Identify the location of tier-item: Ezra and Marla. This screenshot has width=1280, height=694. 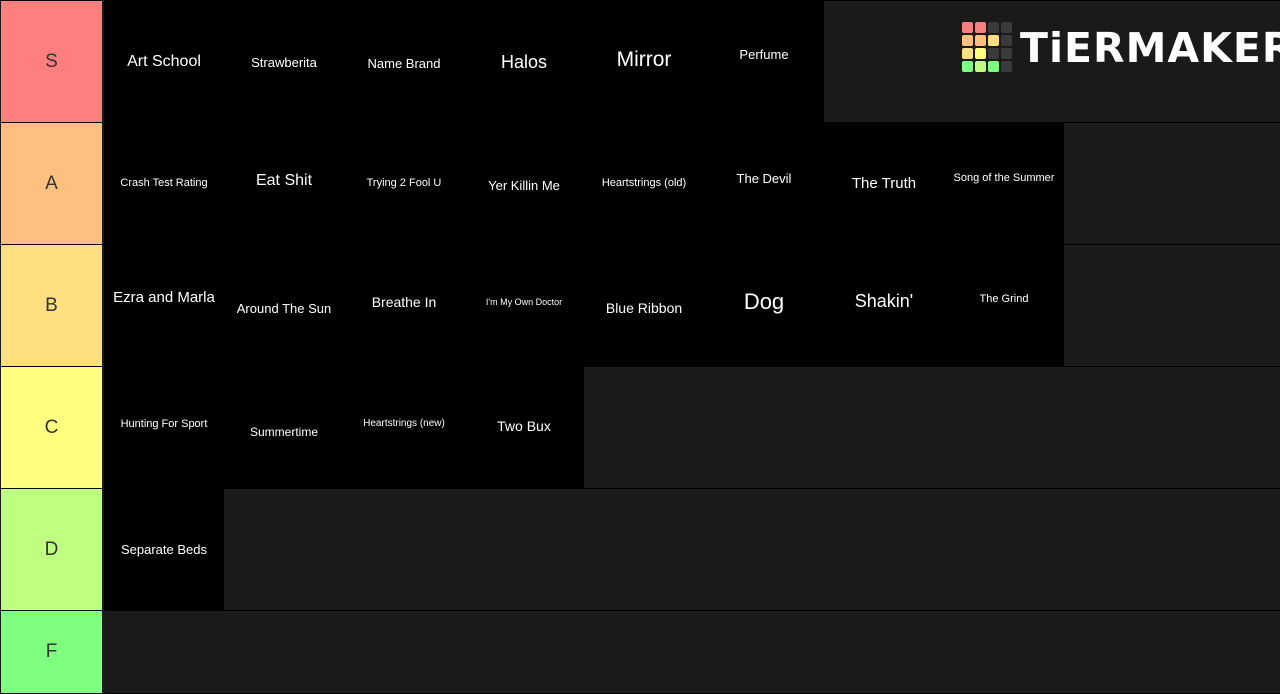
(164, 305).